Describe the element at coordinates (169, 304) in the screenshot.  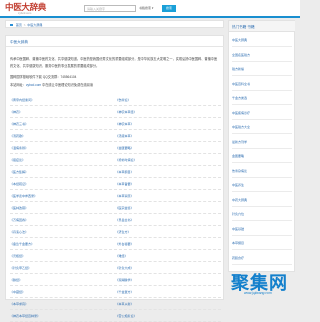
I see `book-link: 《本草从新》` at that location.